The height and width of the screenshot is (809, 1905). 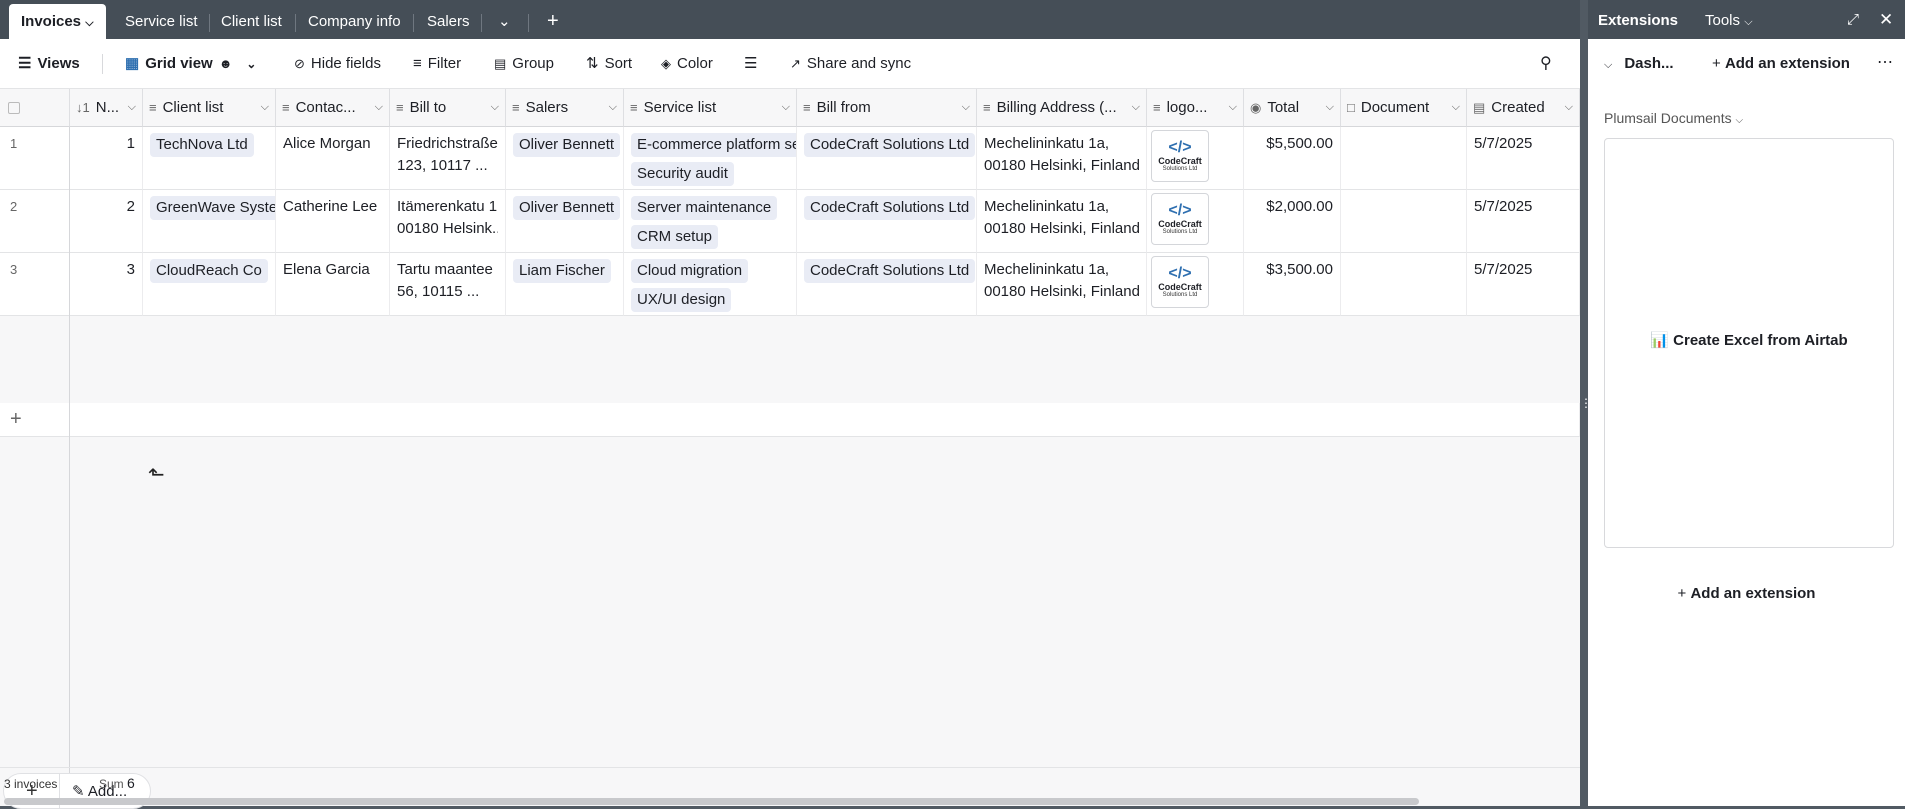 I want to click on color-button: ◈ Color, so click(x=687, y=64).